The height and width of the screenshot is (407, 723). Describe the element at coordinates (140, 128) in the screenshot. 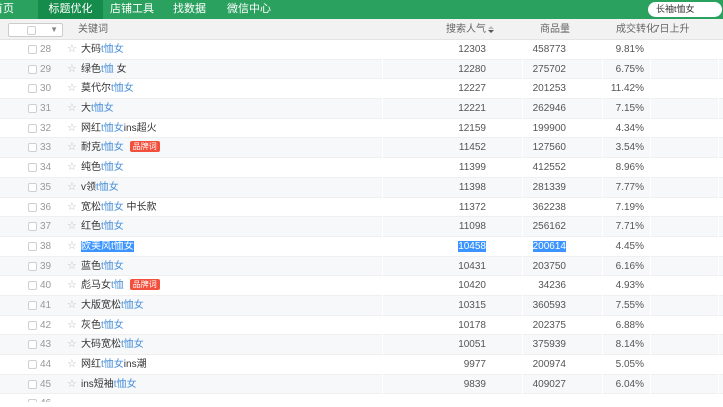

I see `keyword-suffix: ins超火` at that location.